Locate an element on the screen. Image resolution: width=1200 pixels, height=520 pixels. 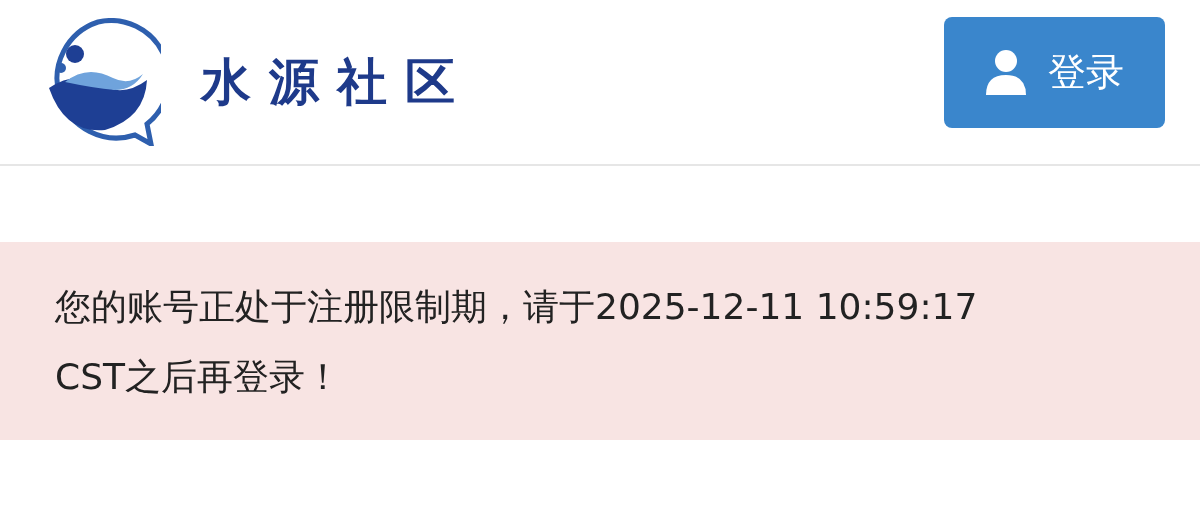
login-button: 登录 is located at coordinates (1054, 72).